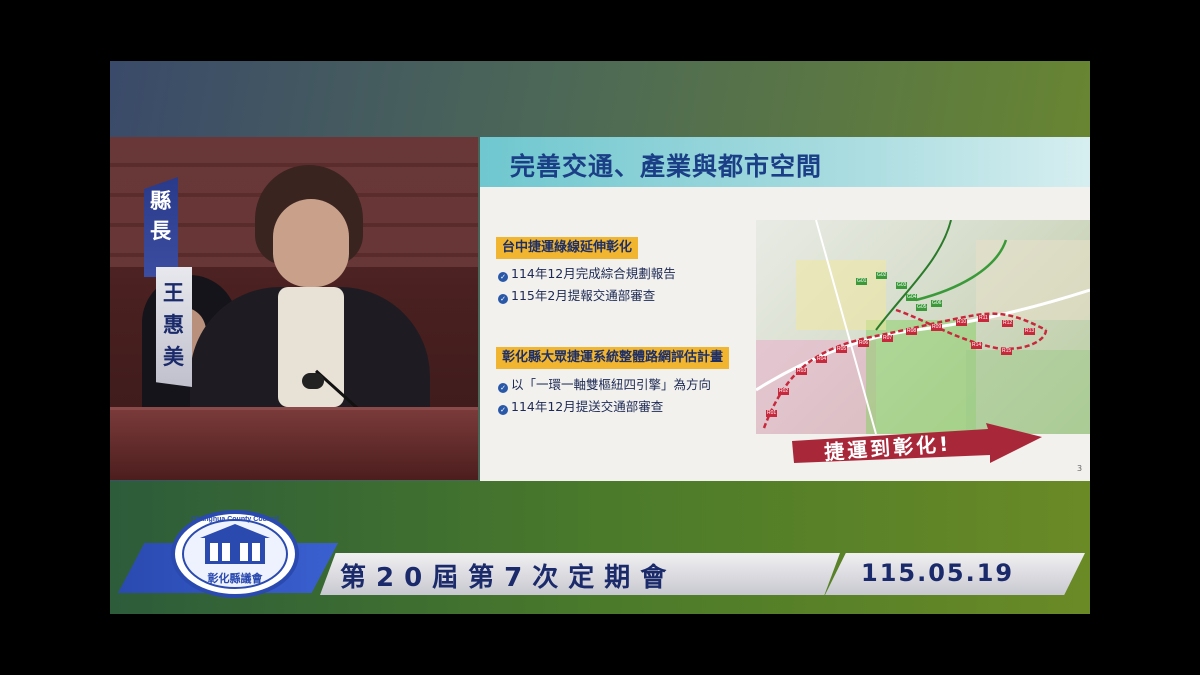  Describe the element at coordinates (160, 201) in the screenshot. I see `banner-title-char: 縣` at that location.